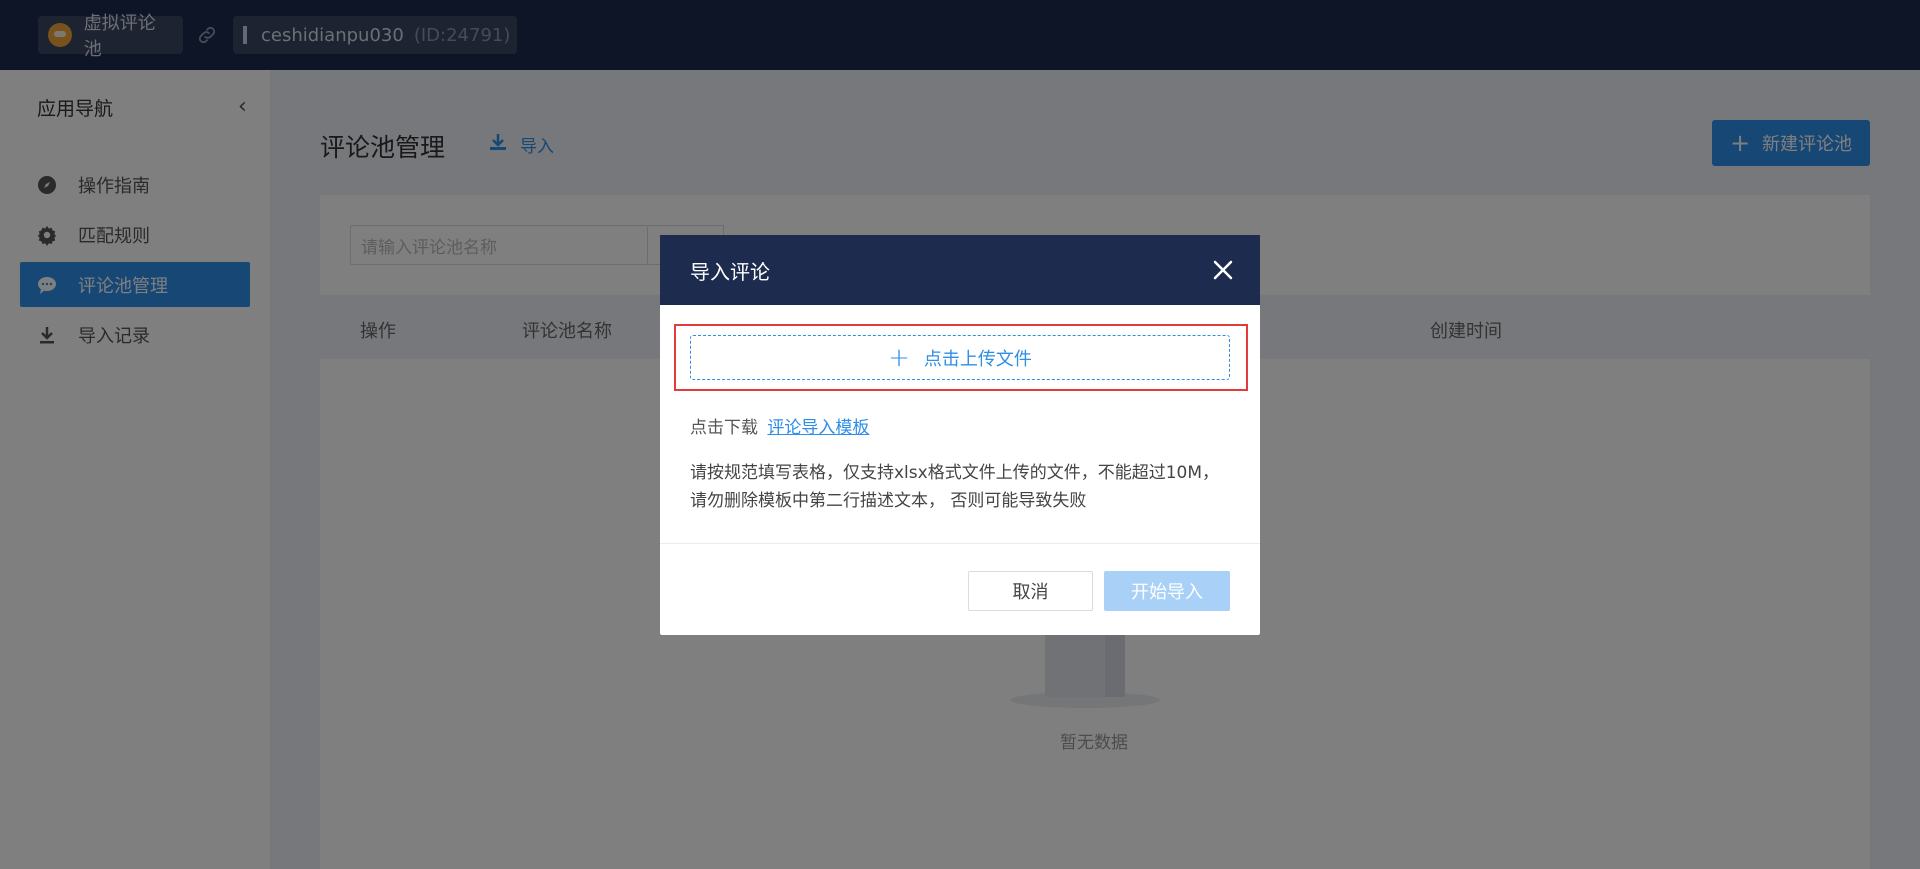 This screenshot has width=1920, height=869. Describe the element at coordinates (960, 589) in the screenshot. I see `dialog-footer: 取消 开始导入` at that location.